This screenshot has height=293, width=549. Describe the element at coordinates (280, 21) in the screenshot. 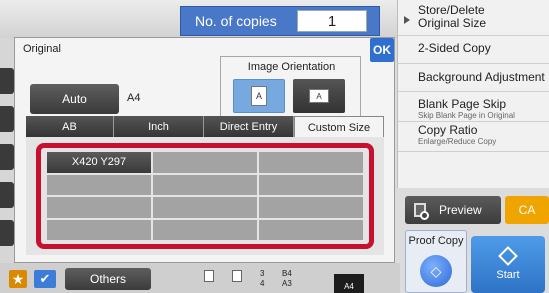

I see `copies-bar: No. of copies 1` at that location.